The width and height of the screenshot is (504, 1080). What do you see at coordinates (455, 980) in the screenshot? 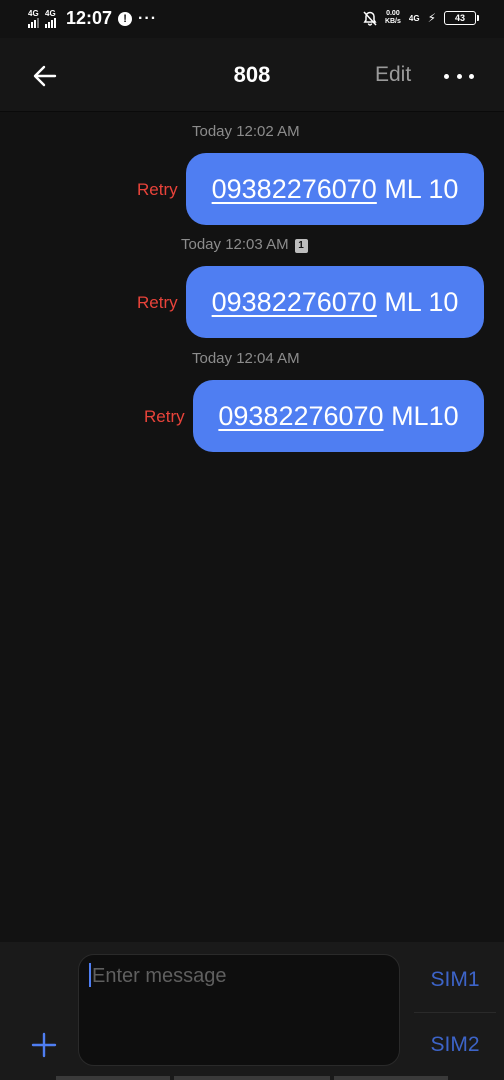
I see `send-sim1-button: SIM1` at bounding box center [455, 980].